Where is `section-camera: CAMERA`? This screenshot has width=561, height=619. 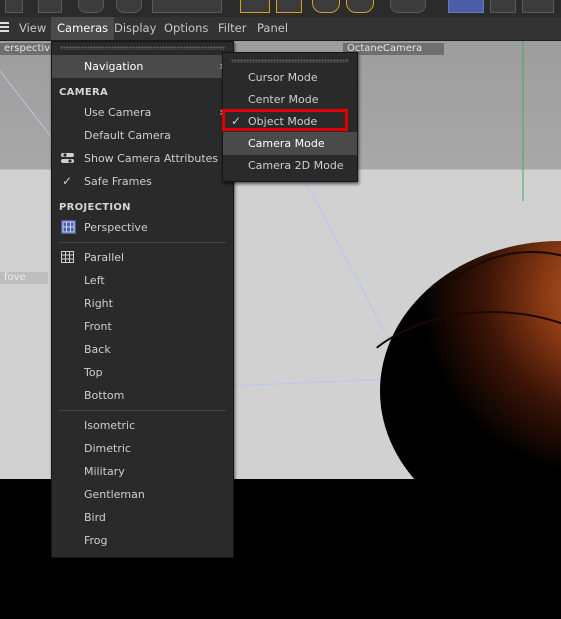 section-camera: CAMERA is located at coordinates (84, 92).